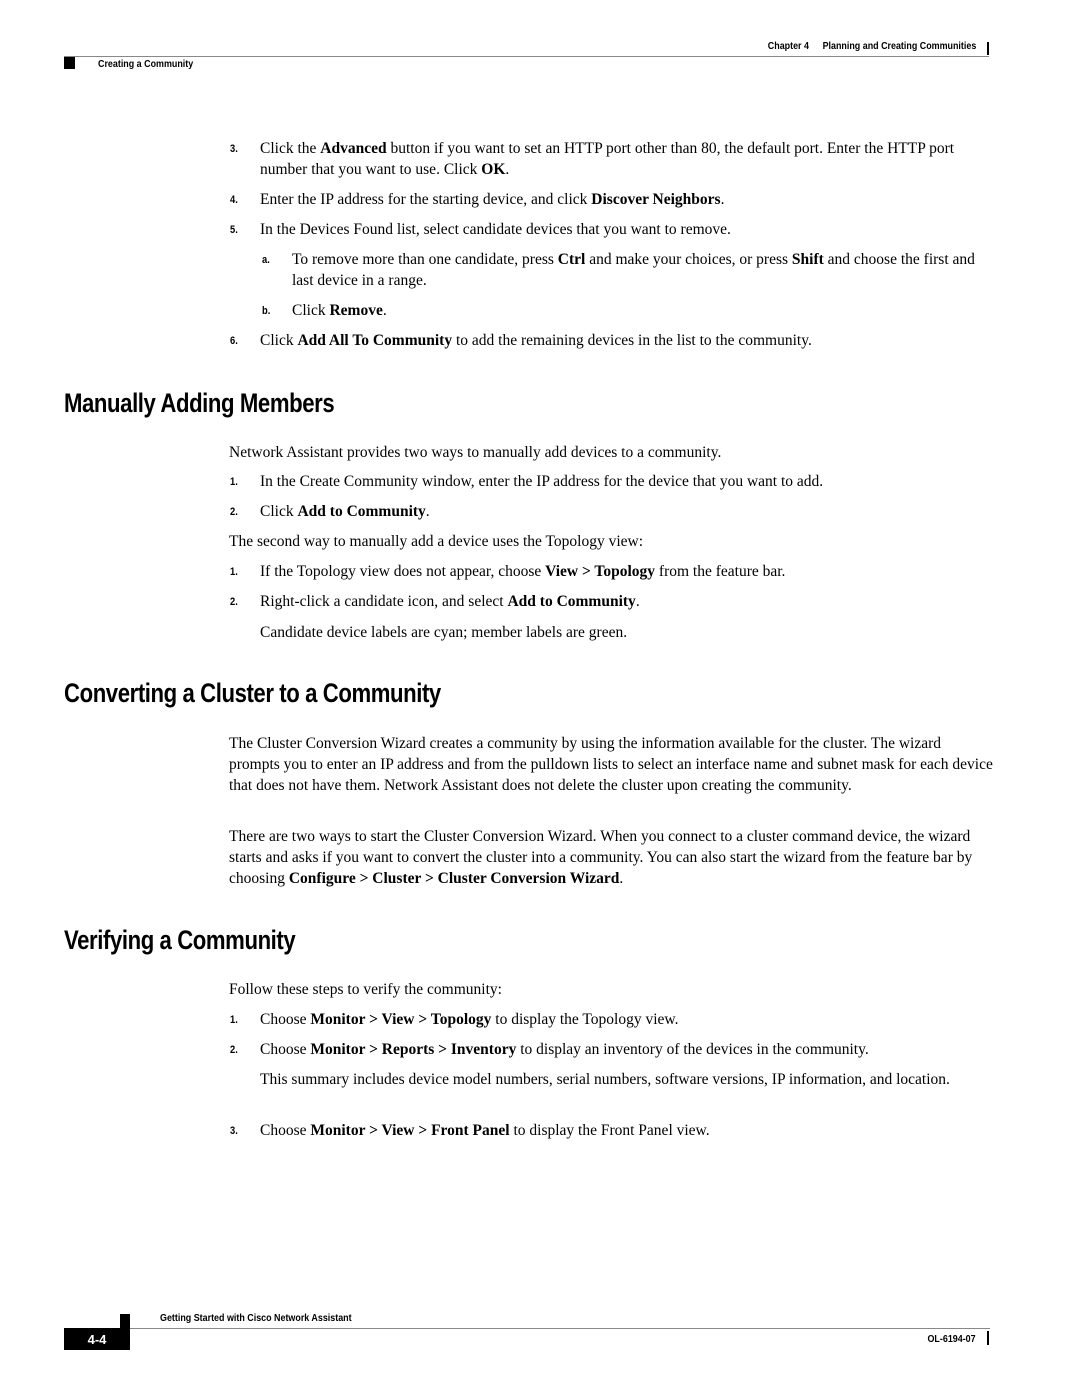  I want to click on header-rule, so click(526, 56).